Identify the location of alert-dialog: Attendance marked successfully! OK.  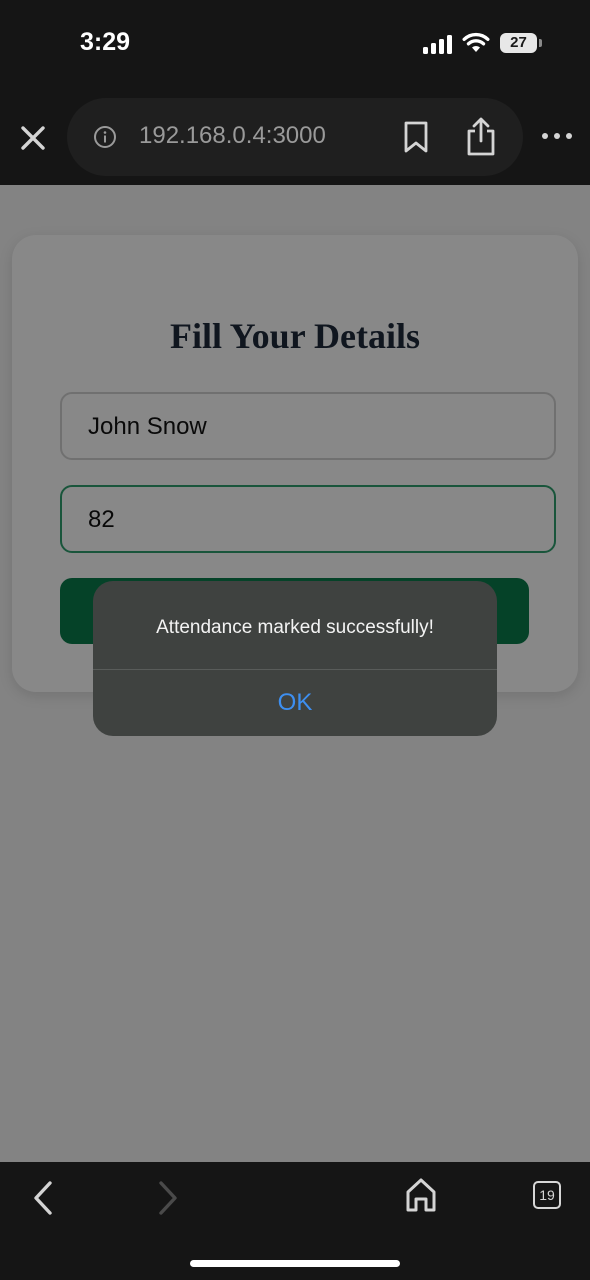
(295, 658).